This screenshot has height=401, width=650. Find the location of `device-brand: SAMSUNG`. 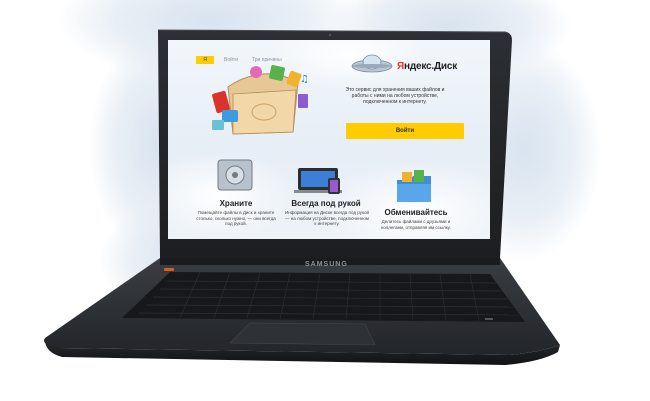

device-brand: SAMSUNG is located at coordinates (326, 264).